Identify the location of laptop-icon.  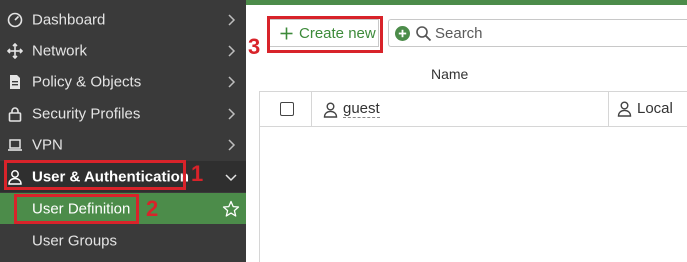
(15, 145).